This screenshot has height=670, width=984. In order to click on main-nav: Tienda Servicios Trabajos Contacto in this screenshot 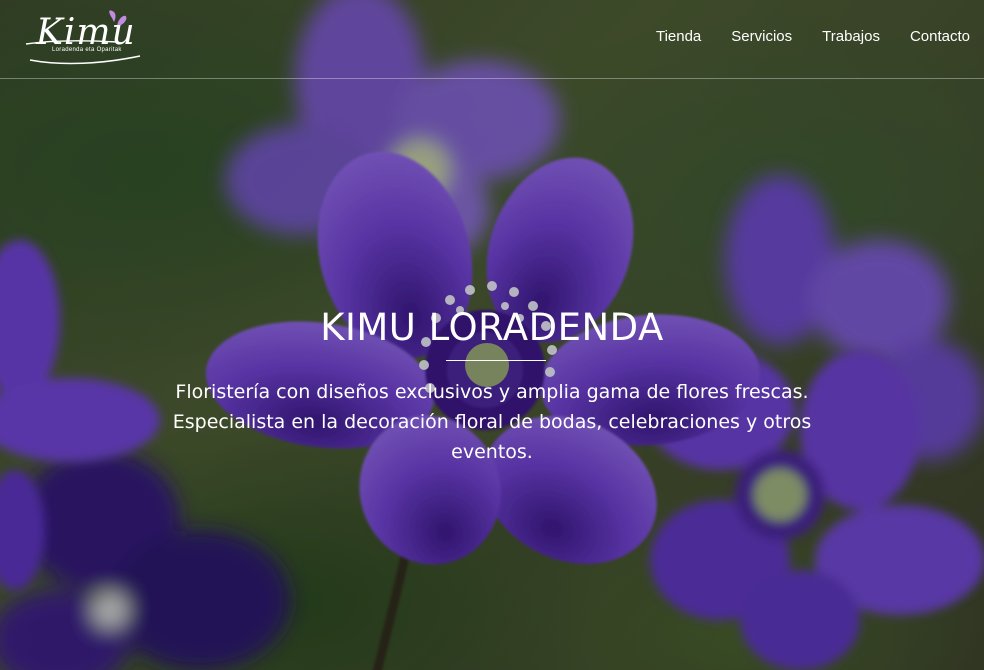, I will do `click(813, 36)`.